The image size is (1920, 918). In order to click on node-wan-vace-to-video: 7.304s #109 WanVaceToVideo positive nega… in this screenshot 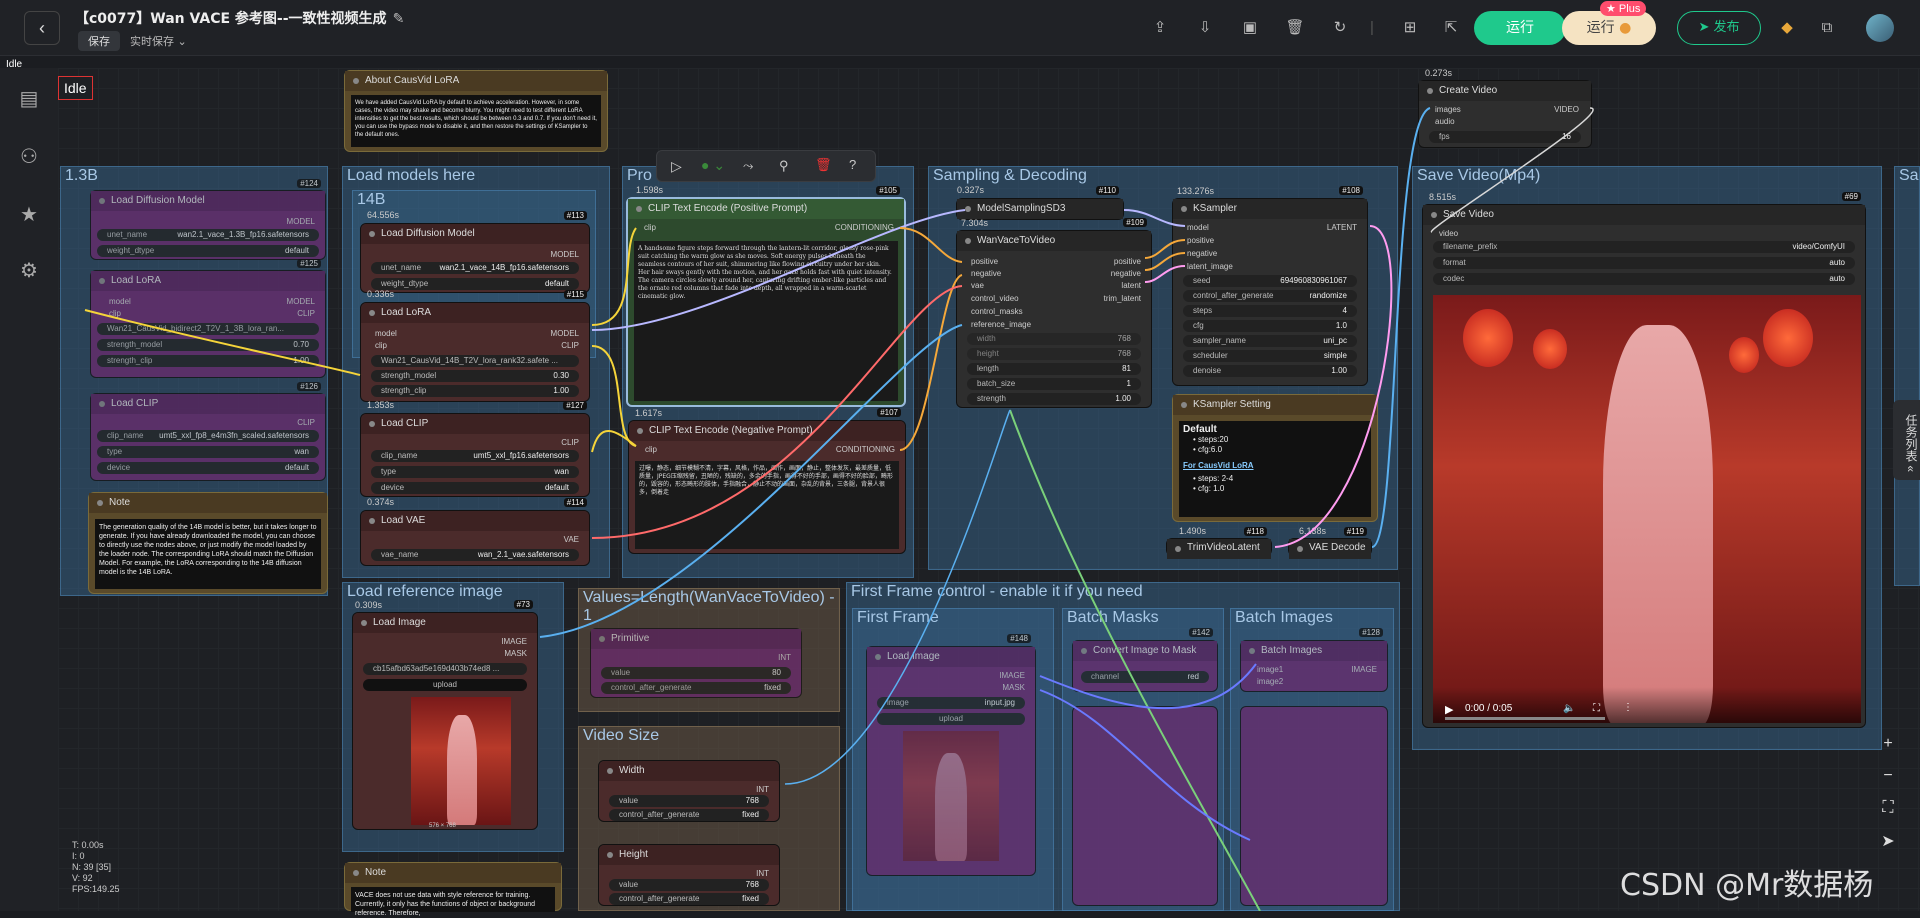, I will do `click(1054, 313)`.